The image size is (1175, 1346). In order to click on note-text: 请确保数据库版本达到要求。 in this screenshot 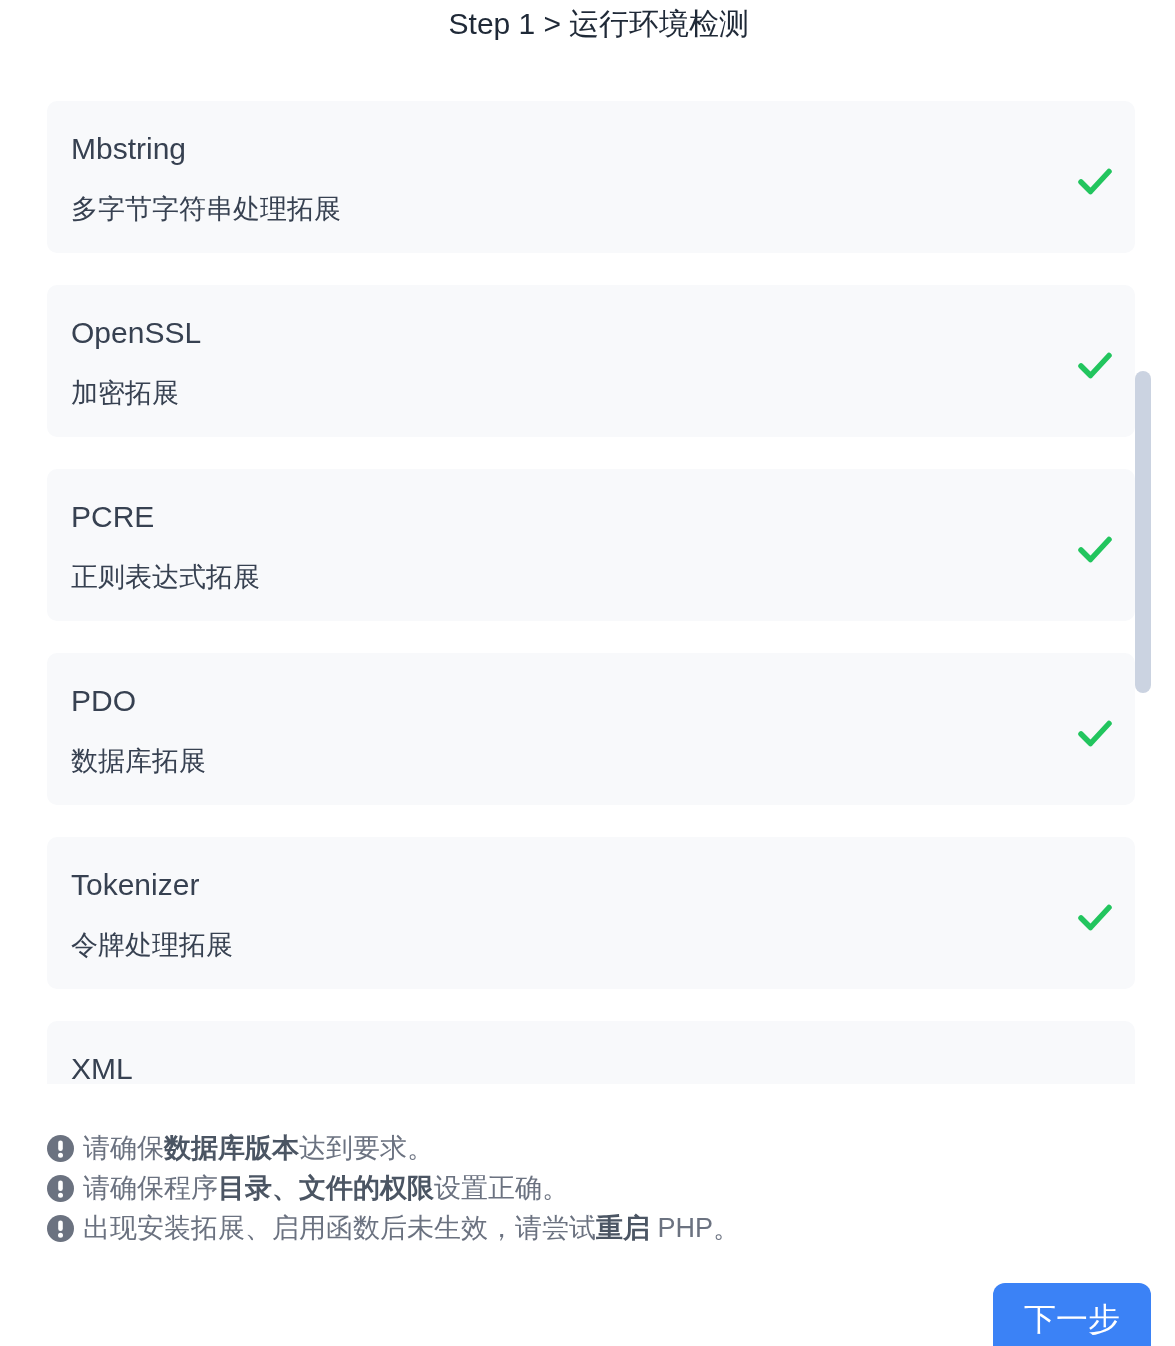, I will do `click(258, 1148)`.